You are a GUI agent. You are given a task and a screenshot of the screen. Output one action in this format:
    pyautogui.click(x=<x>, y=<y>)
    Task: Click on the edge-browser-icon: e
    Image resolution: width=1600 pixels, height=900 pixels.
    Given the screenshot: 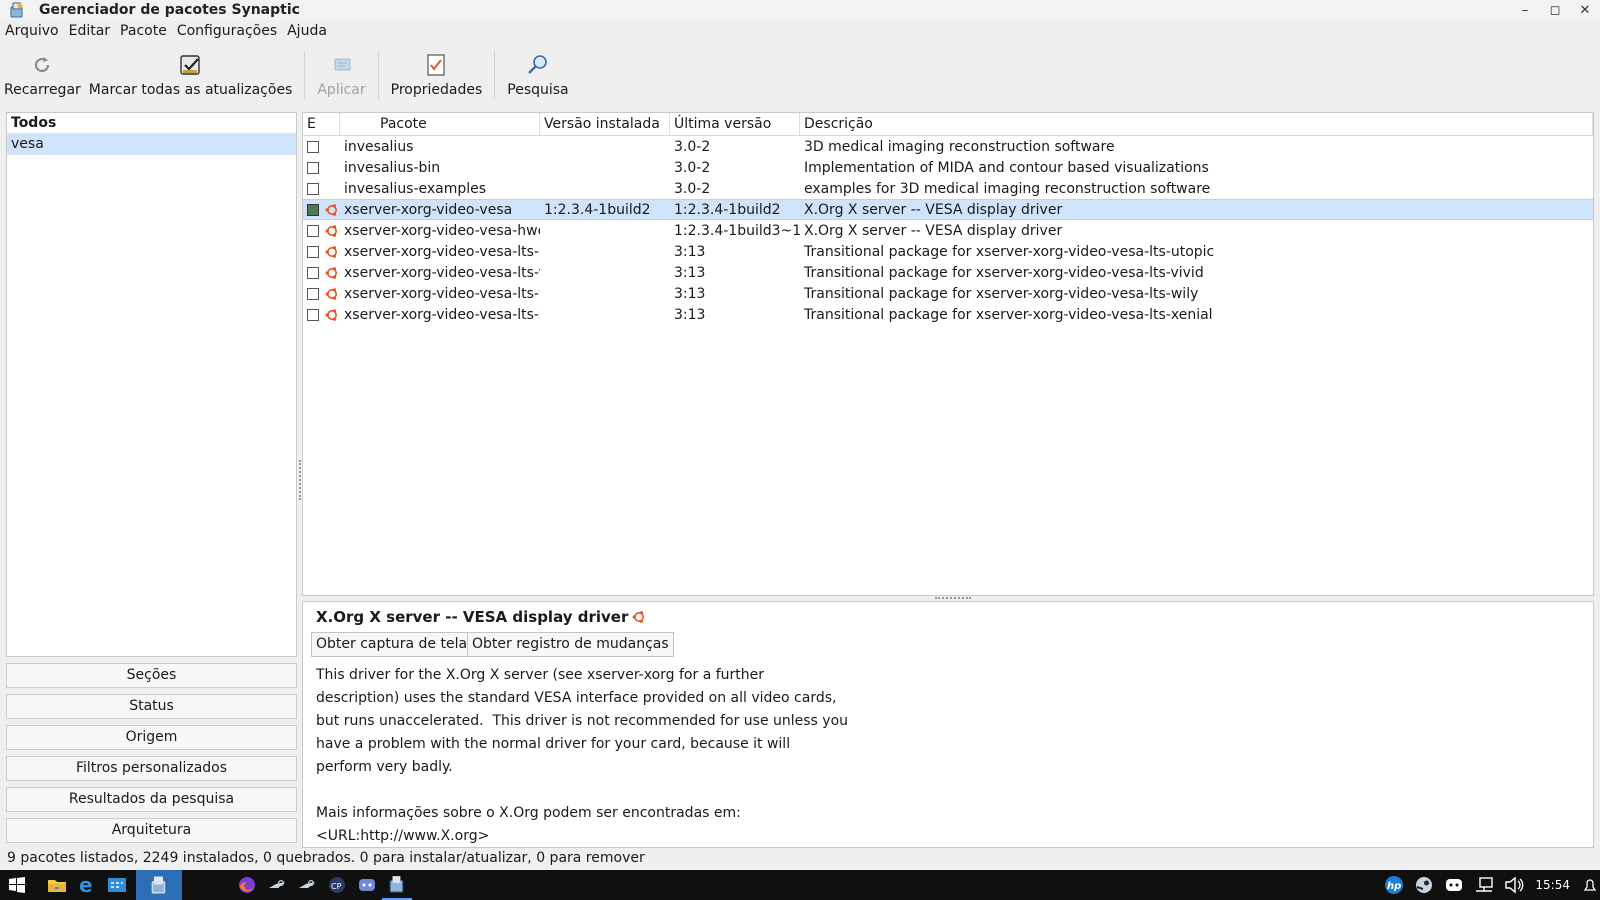 What is the action you would take?
    pyautogui.click(x=87, y=885)
    